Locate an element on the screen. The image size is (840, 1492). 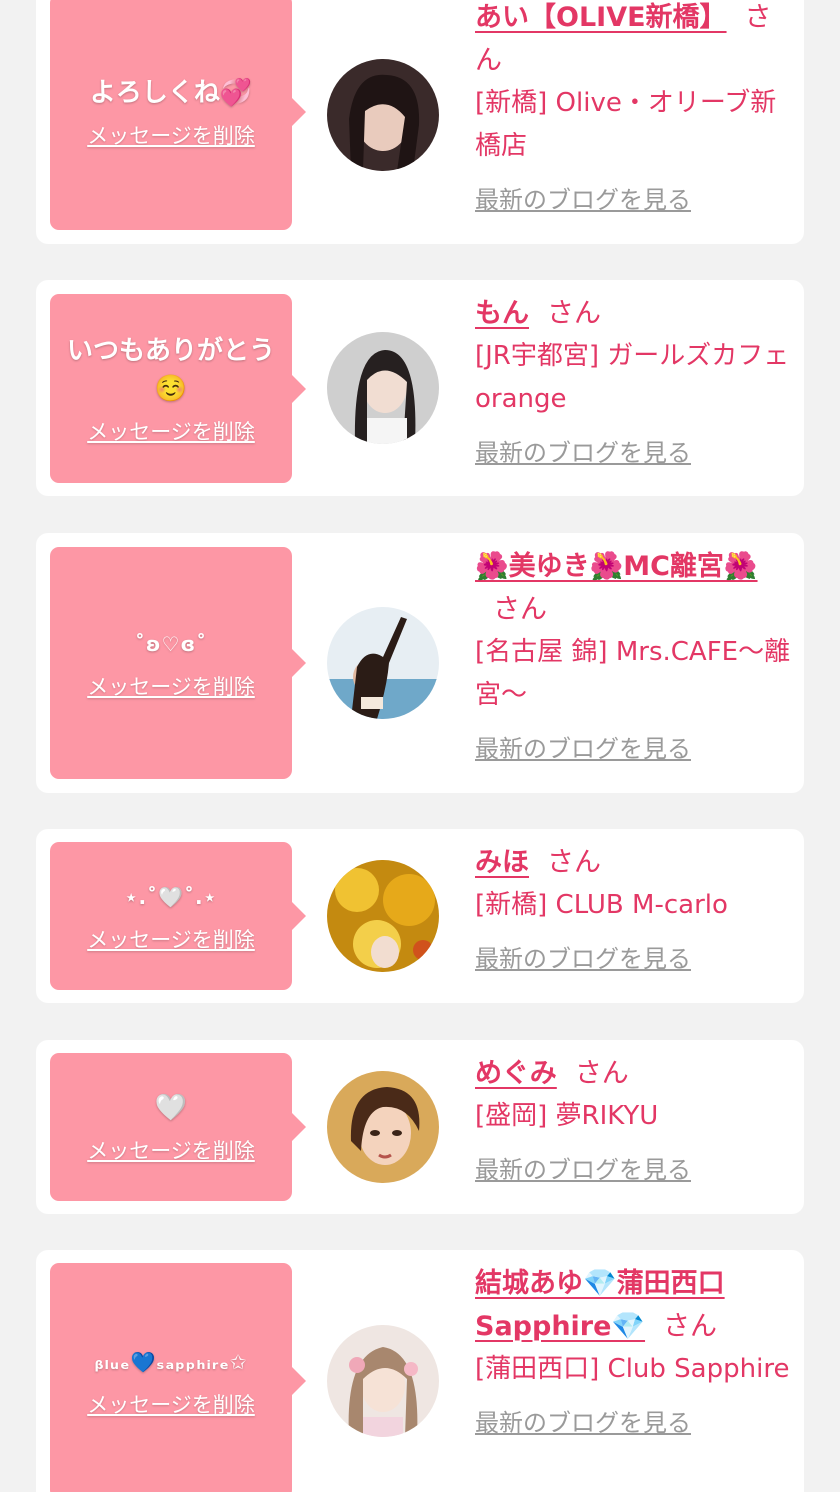
cast-info: もん さん [JR宇都宮] ガールズカフェ orange 最新のブログを見る is located at coordinates (635, 380).